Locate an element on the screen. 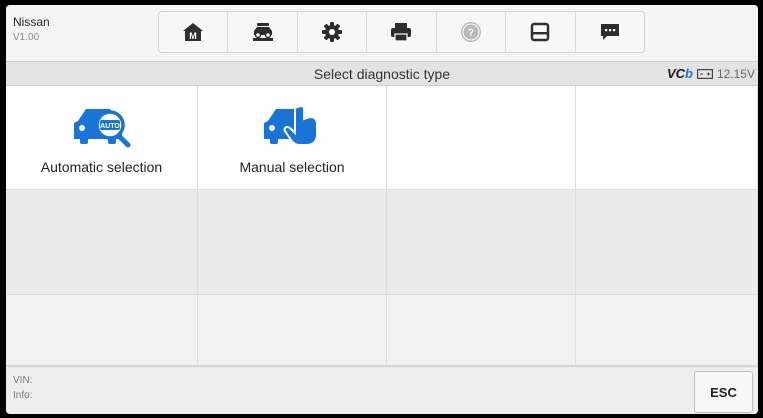  print-icon is located at coordinates (401, 32).